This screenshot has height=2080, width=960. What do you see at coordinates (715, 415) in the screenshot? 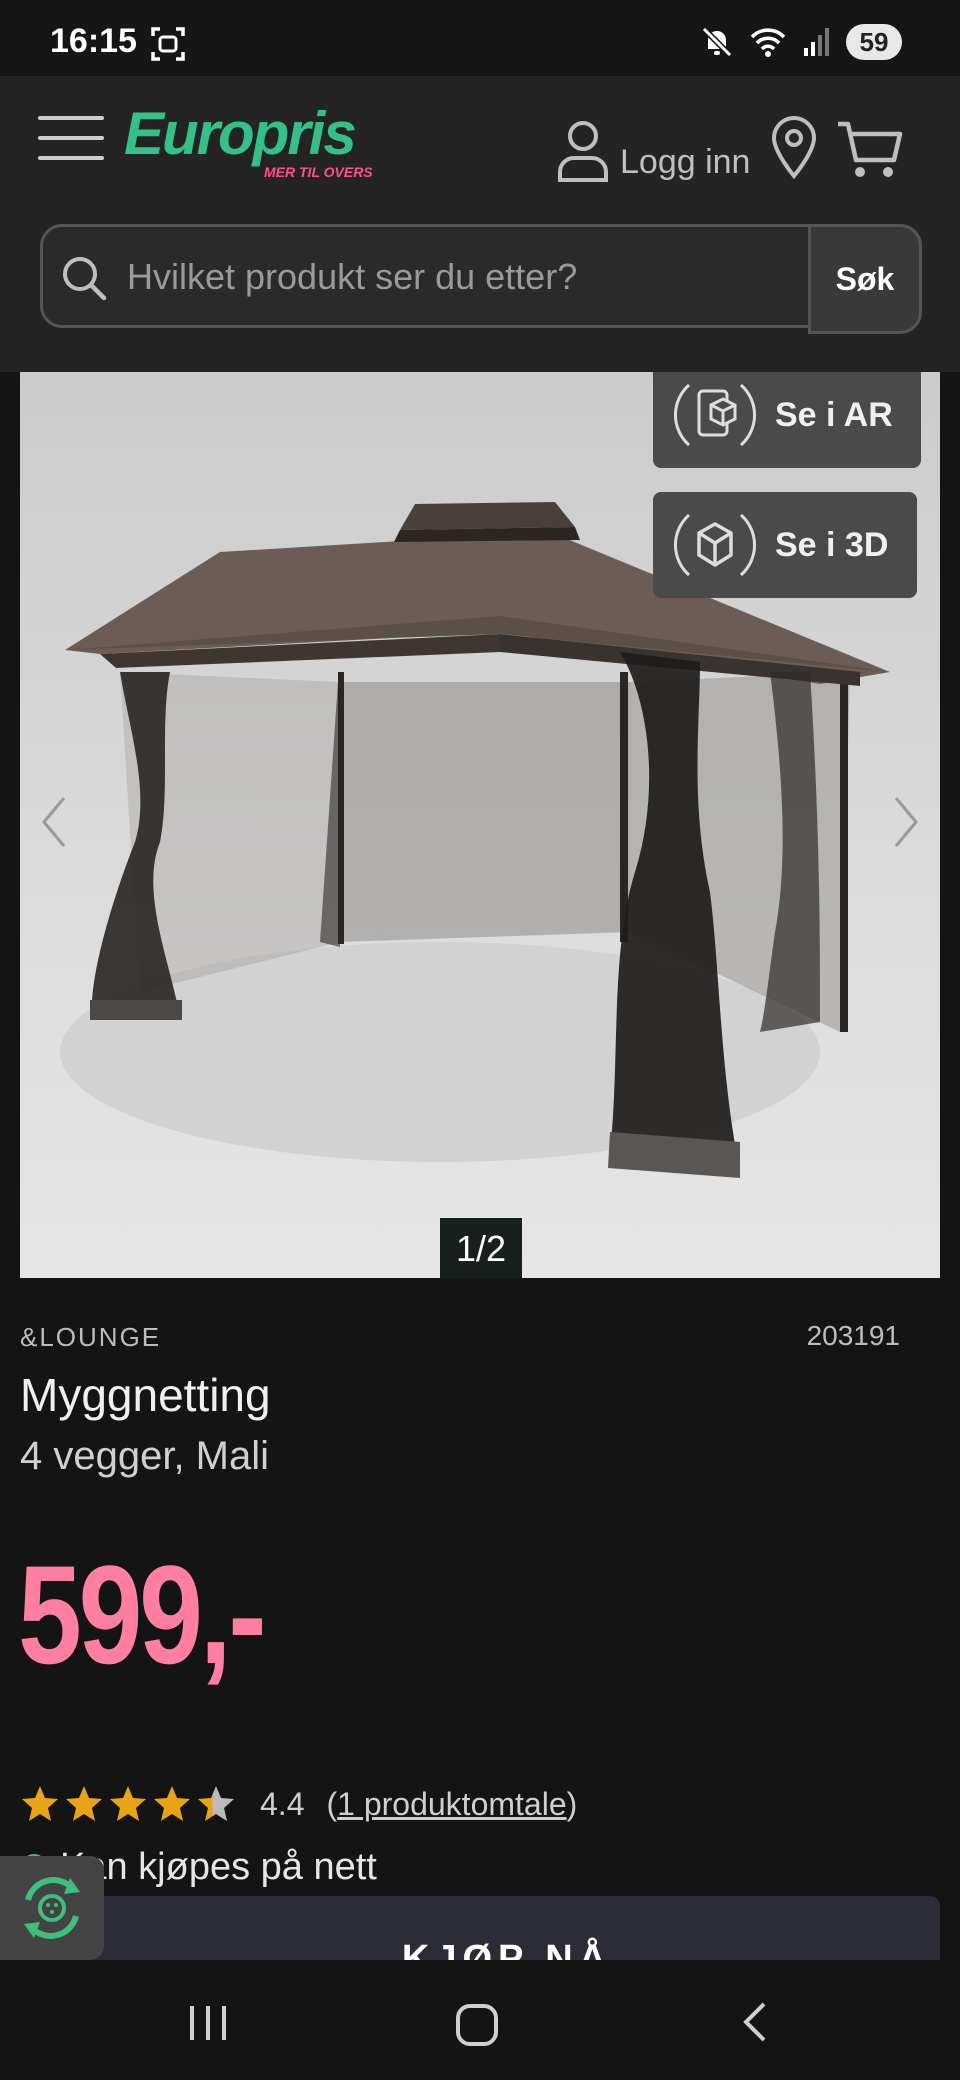
I see `ar-icon` at bounding box center [715, 415].